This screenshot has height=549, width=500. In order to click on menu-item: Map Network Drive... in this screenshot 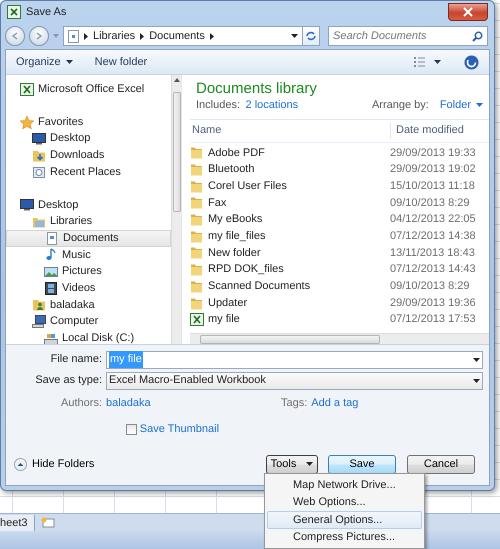, I will do `click(344, 485)`.